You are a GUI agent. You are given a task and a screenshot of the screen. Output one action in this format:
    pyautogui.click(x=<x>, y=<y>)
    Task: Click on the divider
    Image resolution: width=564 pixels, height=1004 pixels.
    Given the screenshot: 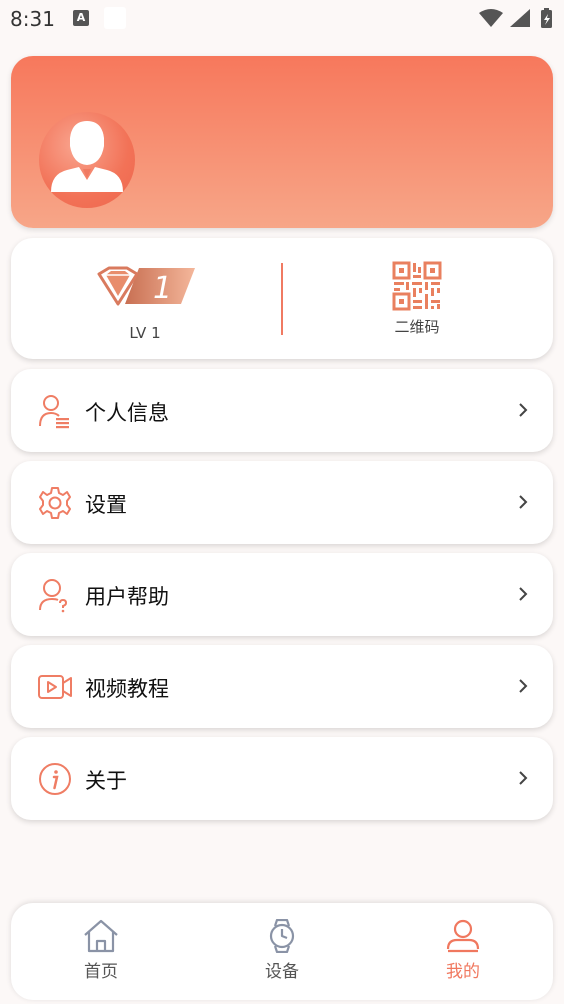 What is the action you would take?
    pyautogui.click(x=282, y=299)
    